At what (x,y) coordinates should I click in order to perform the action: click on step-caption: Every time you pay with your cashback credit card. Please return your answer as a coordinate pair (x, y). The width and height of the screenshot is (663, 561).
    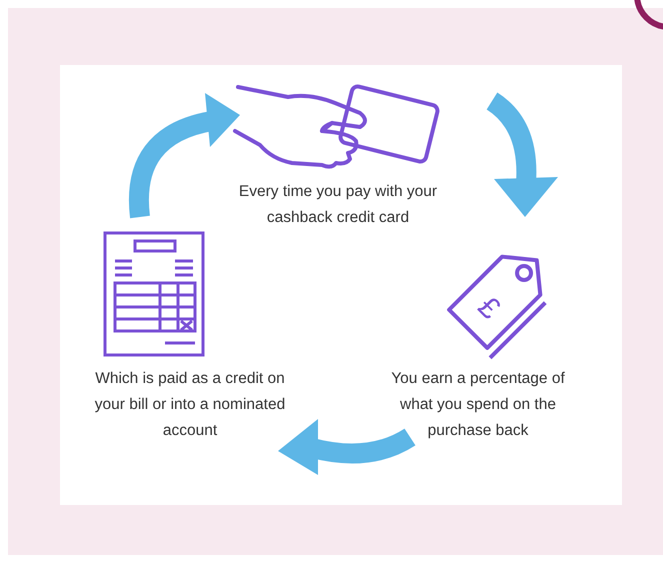
    Looking at the image, I should click on (338, 205).